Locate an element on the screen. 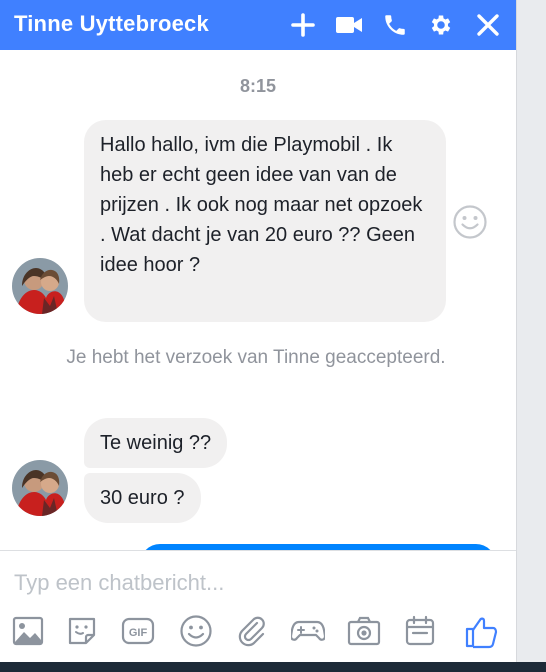 The width and height of the screenshot is (546, 672). message-timestamp: 8:15 is located at coordinates (258, 86).